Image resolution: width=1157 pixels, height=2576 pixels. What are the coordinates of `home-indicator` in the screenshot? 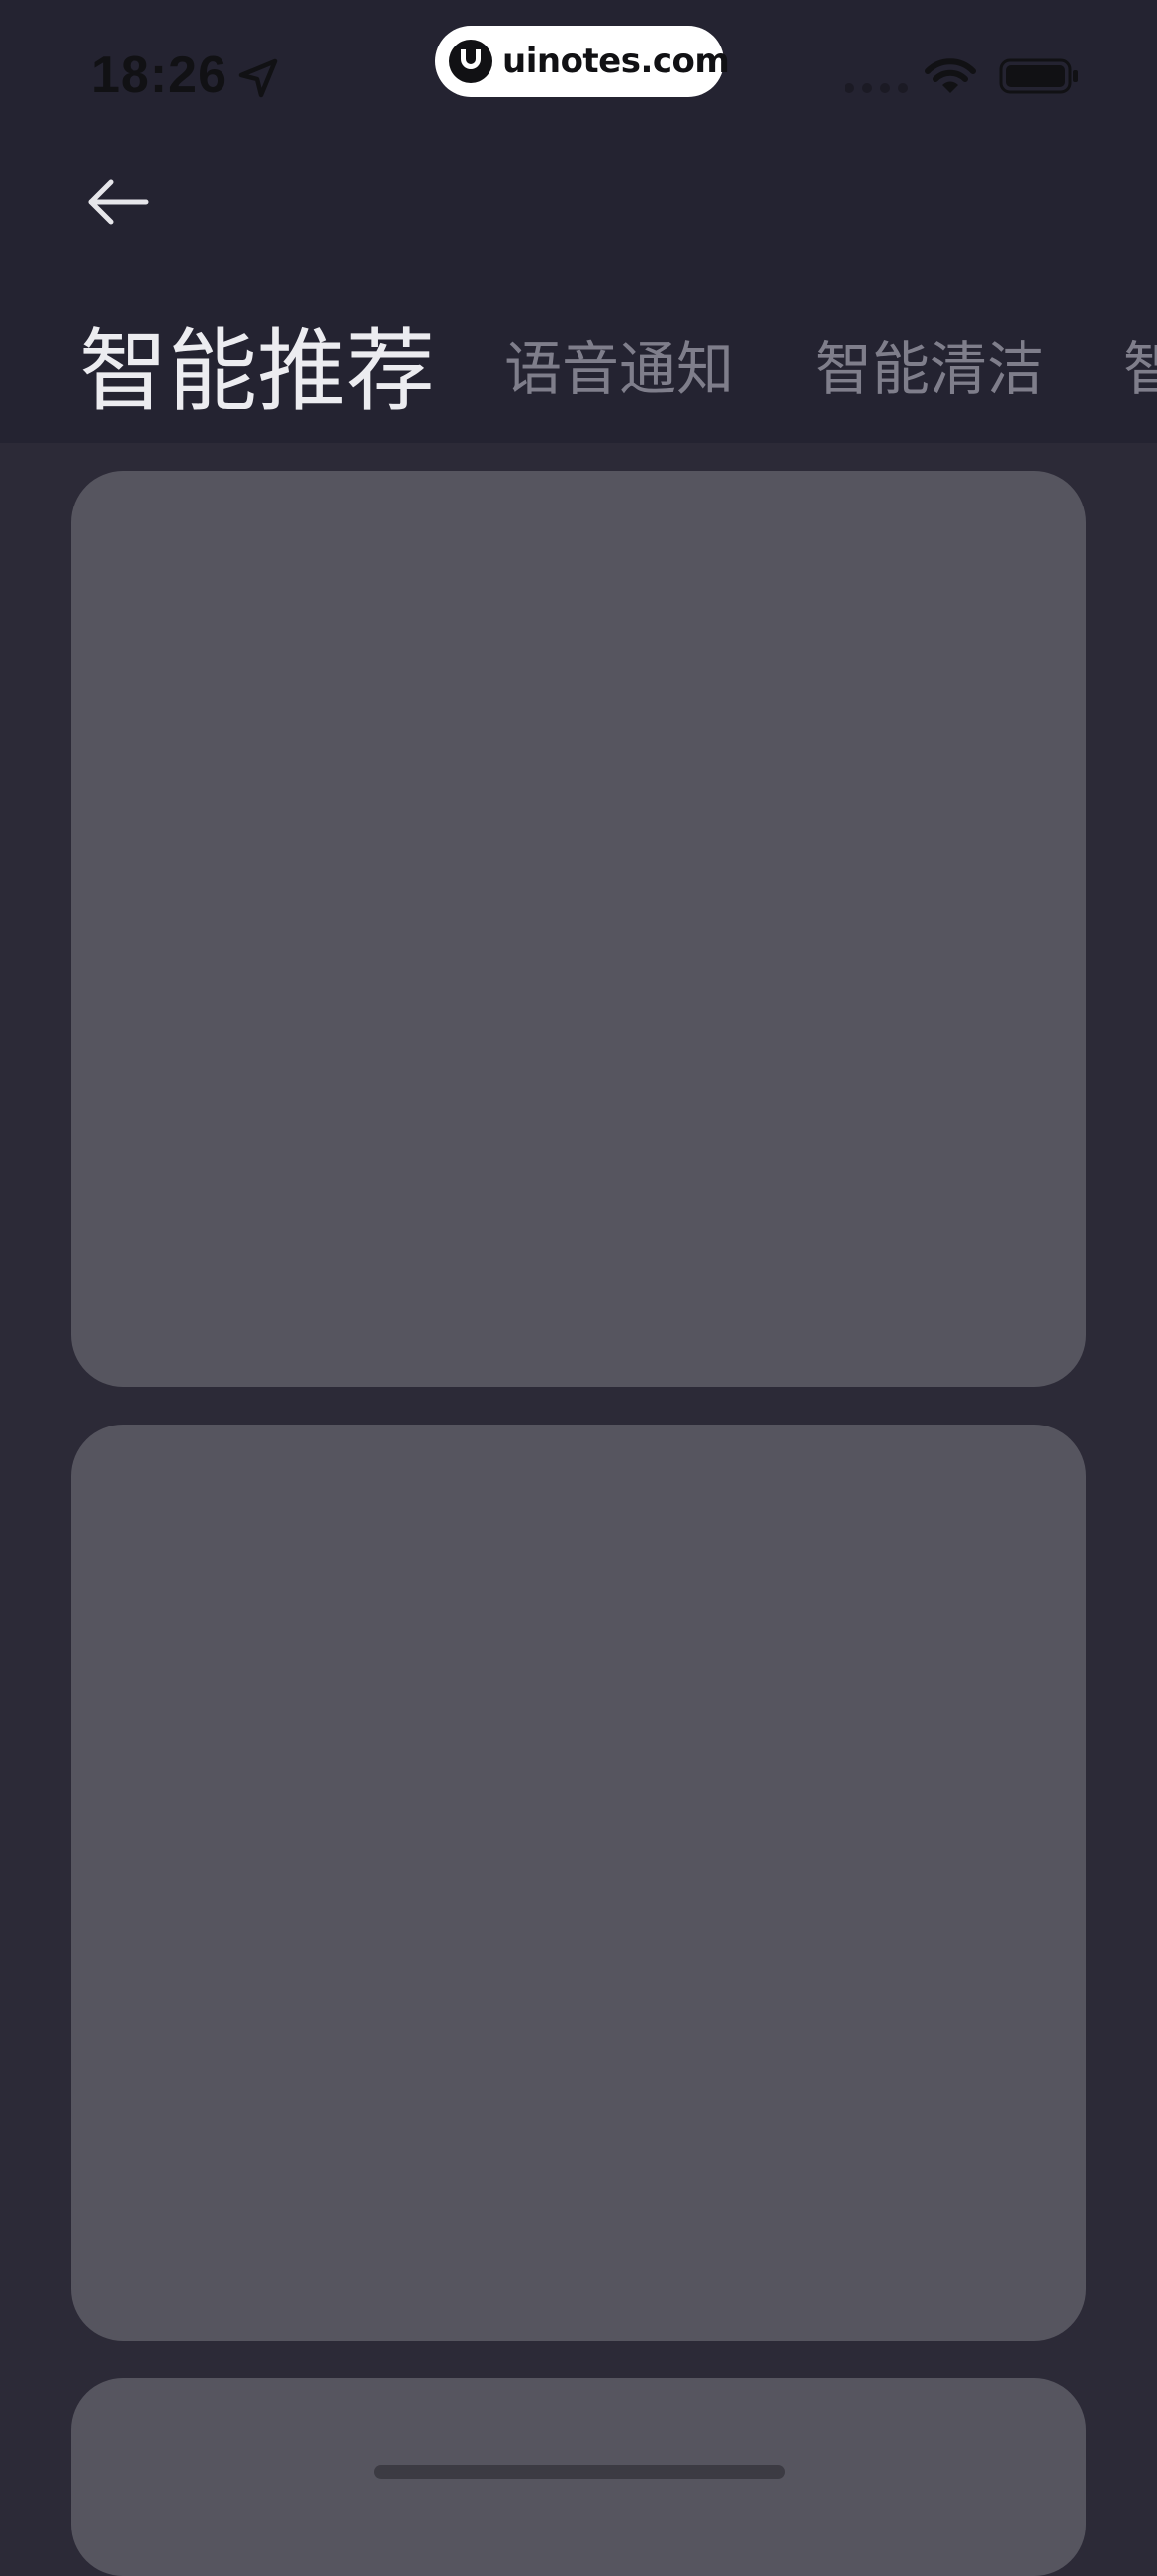 It's located at (580, 2472).